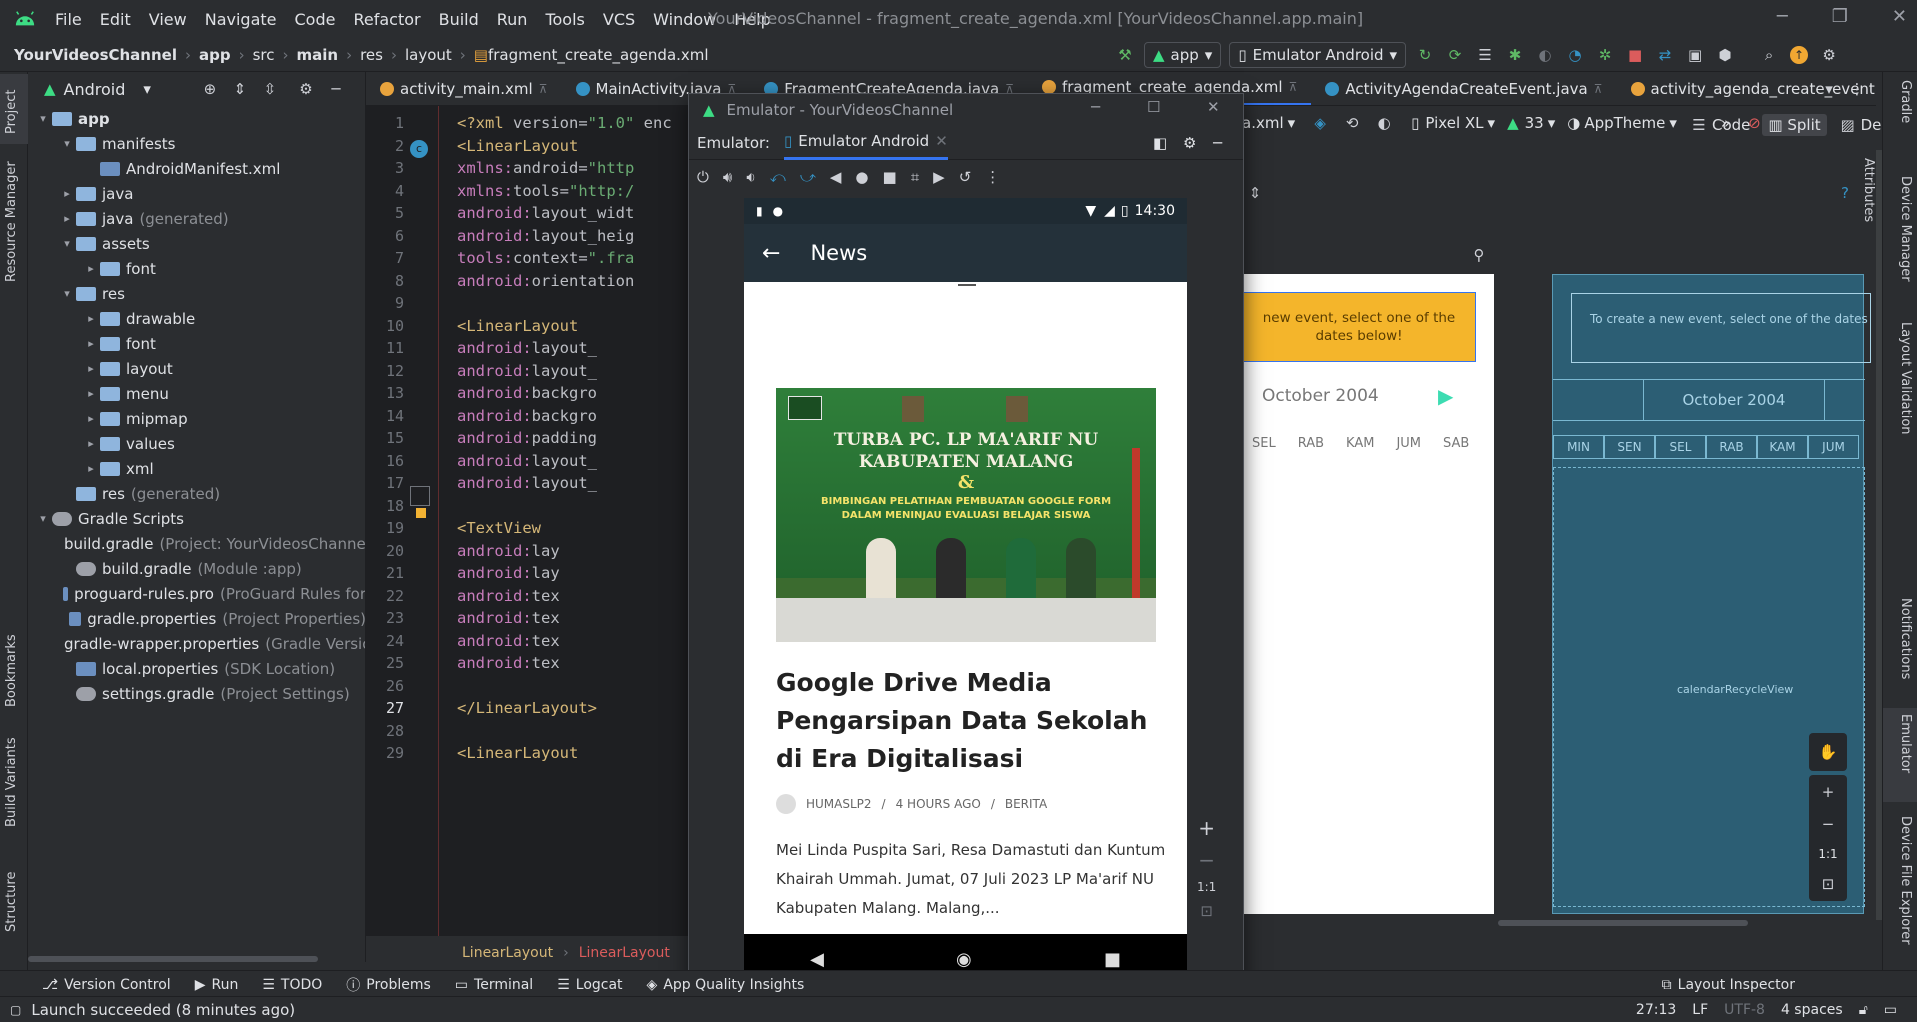 The image size is (1917, 1022). Describe the element at coordinates (168, 19) in the screenshot. I see `menu-item: View` at that location.